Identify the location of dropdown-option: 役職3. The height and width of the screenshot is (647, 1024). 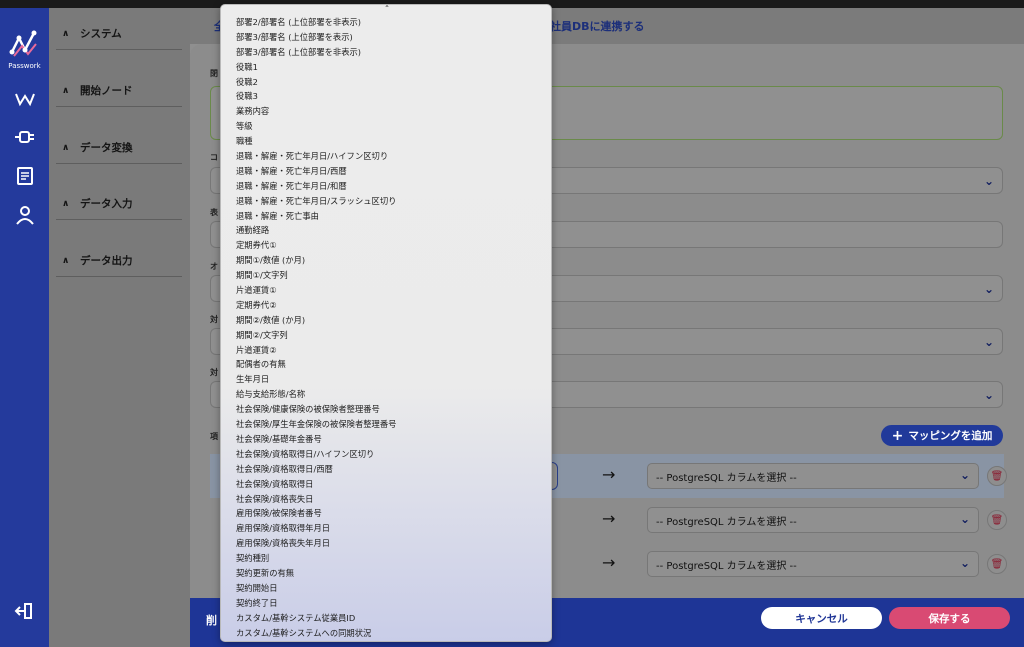
(386, 96).